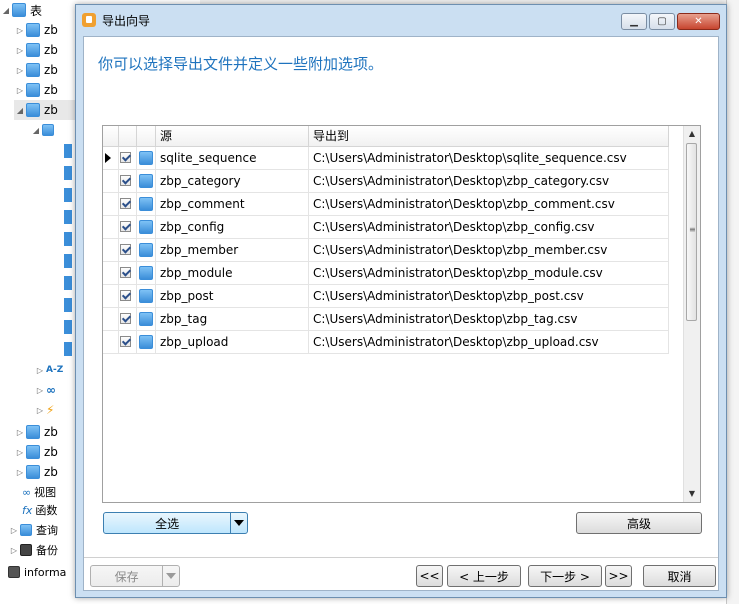 The image size is (739, 604). I want to click on source-table-cell: zbp_upload, so click(232, 342).